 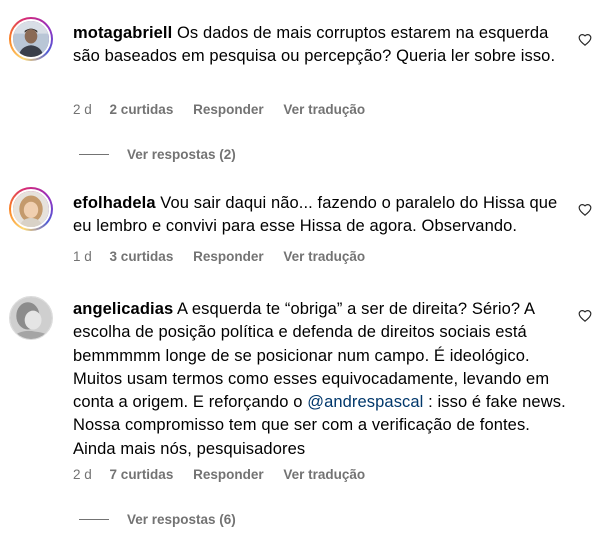 I want to click on comment-meta: 1 d 3 curtidas Responder Ver tradução, so click(x=227, y=256).